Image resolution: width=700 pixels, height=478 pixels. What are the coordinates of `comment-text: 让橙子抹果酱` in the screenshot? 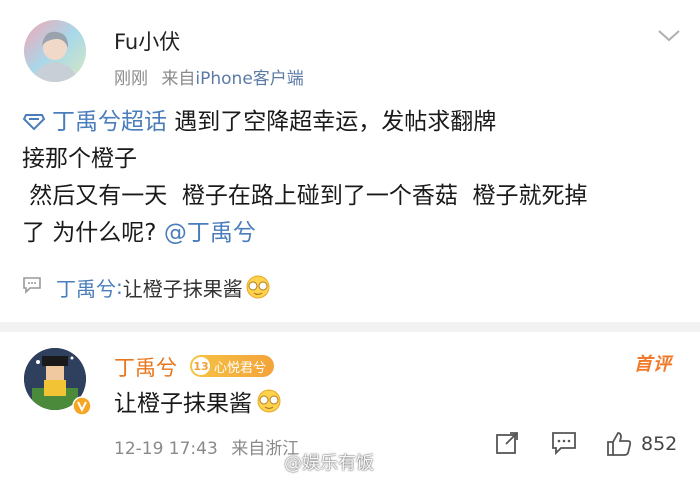 It's located at (198, 401).